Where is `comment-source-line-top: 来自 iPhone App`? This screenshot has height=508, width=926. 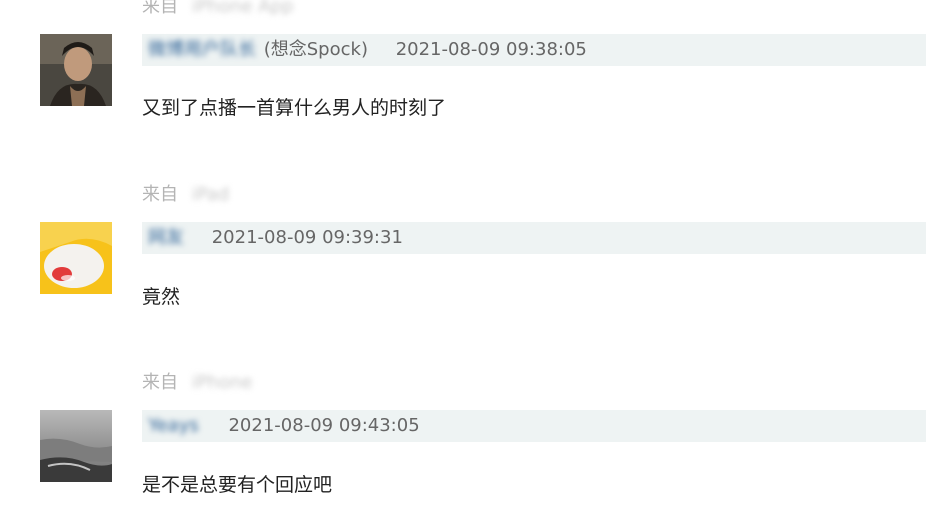 comment-source-line-top: 来自 iPhone App is located at coordinates (217, 9).